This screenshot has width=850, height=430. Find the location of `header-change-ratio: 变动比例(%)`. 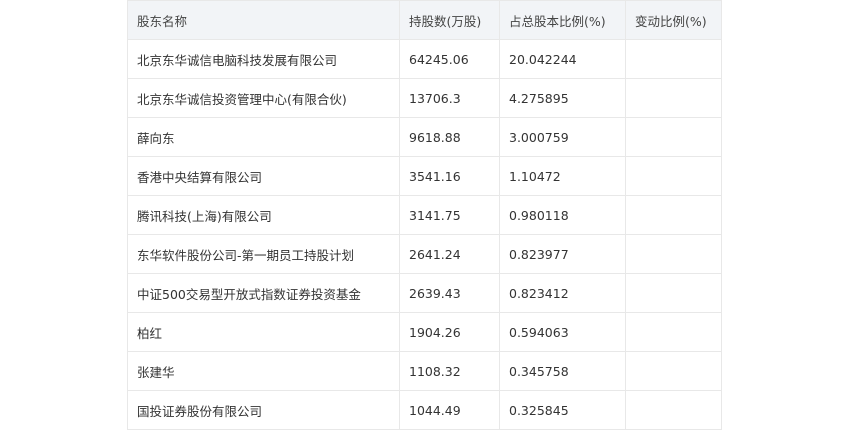

header-change-ratio: 变动比例(%) is located at coordinates (673, 20).